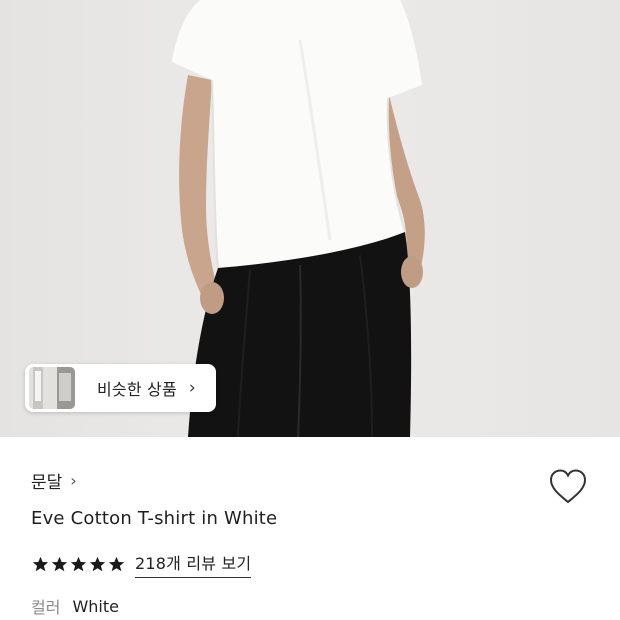 The image size is (620, 620). I want to click on similar-products-button: 비슷한 상품 ›, so click(120, 388).